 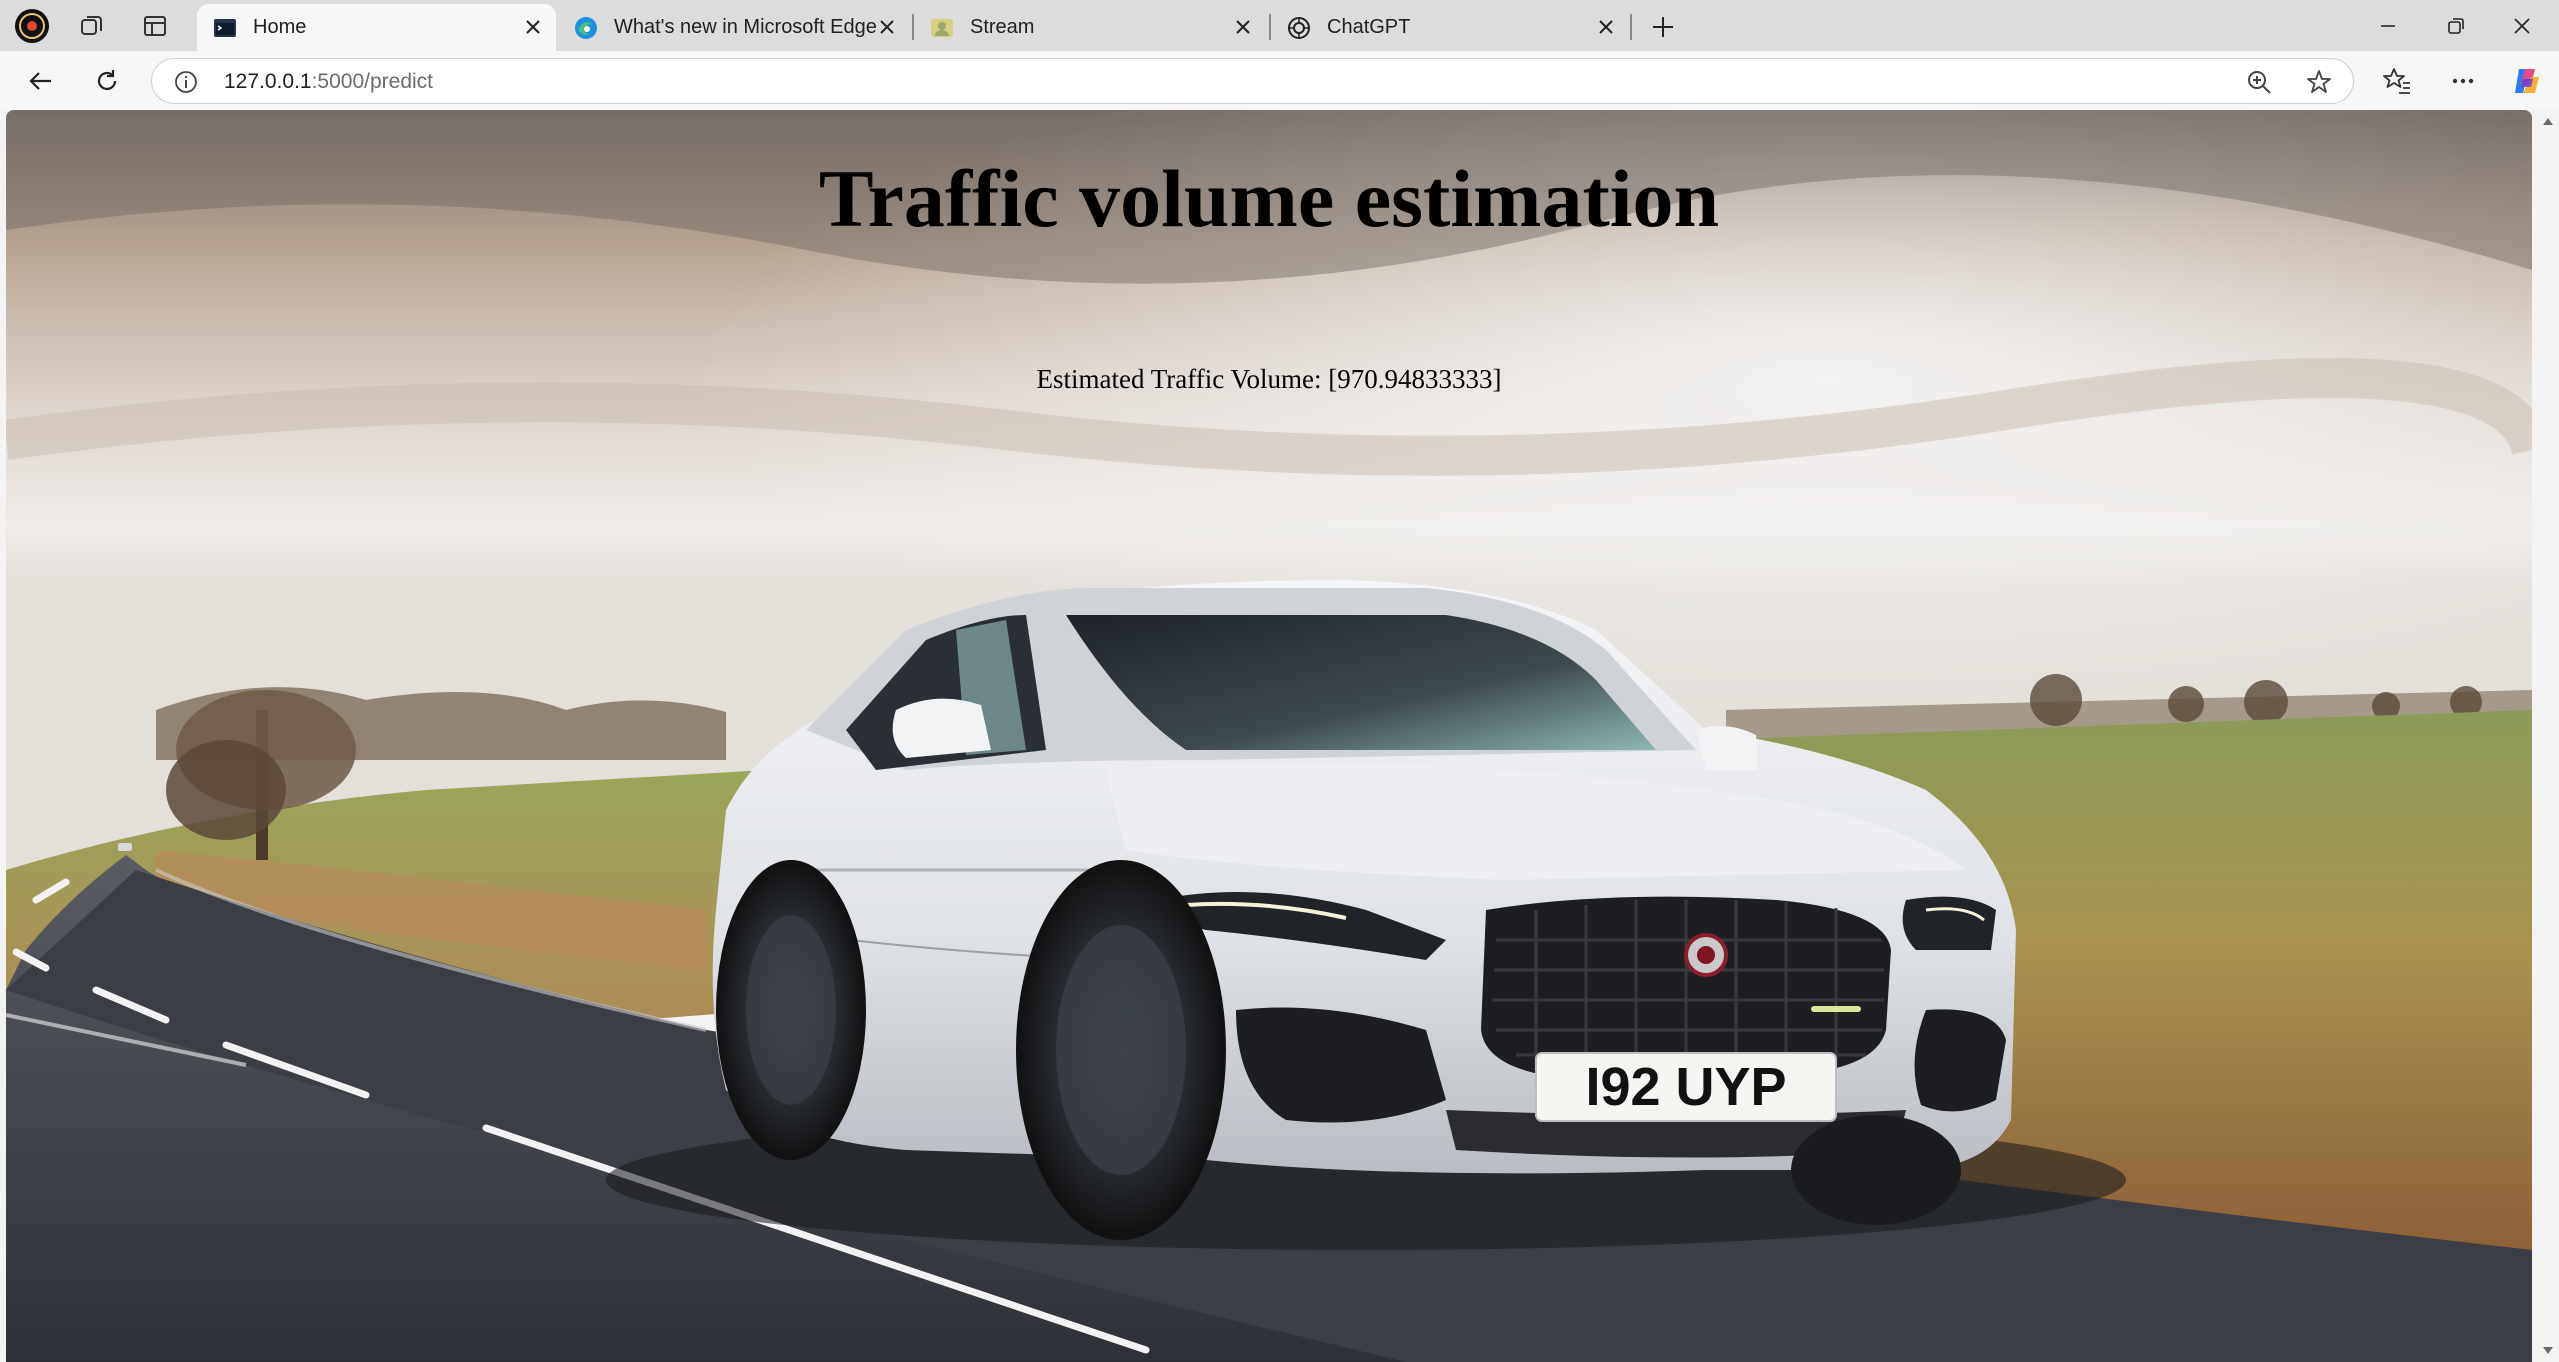 I want to click on favorite-star-icon, so click(x=2319, y=82).